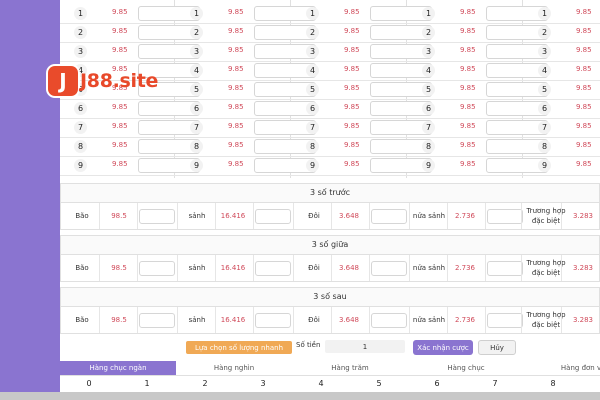 This screenshot has width=600, height=400. Describe the element at coordinates (497, 347) in the screenshot. I see `cancel-button: Hủy` at that location.